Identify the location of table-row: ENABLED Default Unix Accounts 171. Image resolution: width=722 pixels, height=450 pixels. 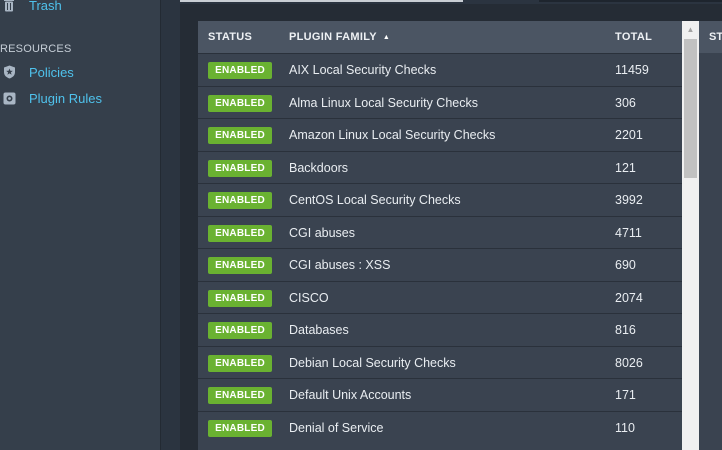
(440, 394).